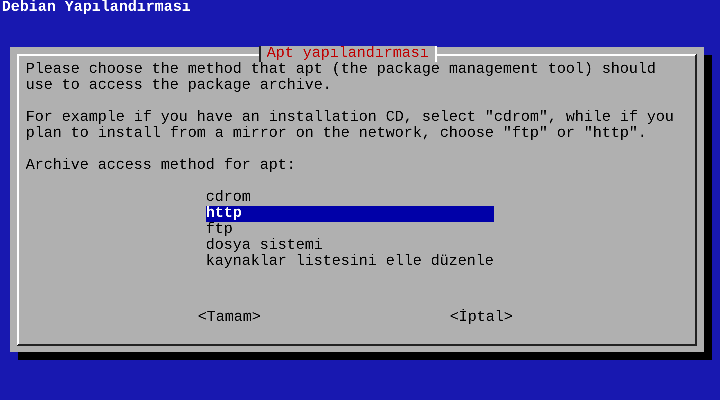 The image size is (720, 400). I want to click on dialog-button: <İptal>, so click(482, 318).